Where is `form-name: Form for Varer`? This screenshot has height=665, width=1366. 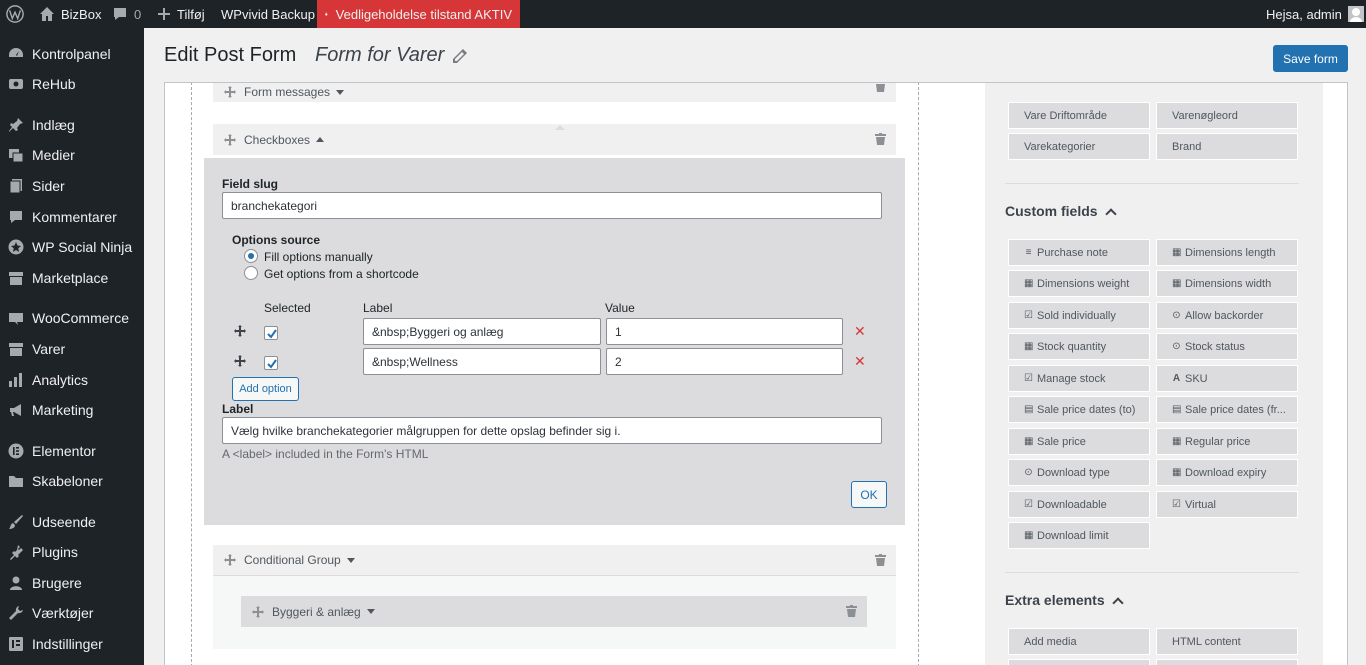 form-name: Form for Varer is located at coordinates (380, 55).